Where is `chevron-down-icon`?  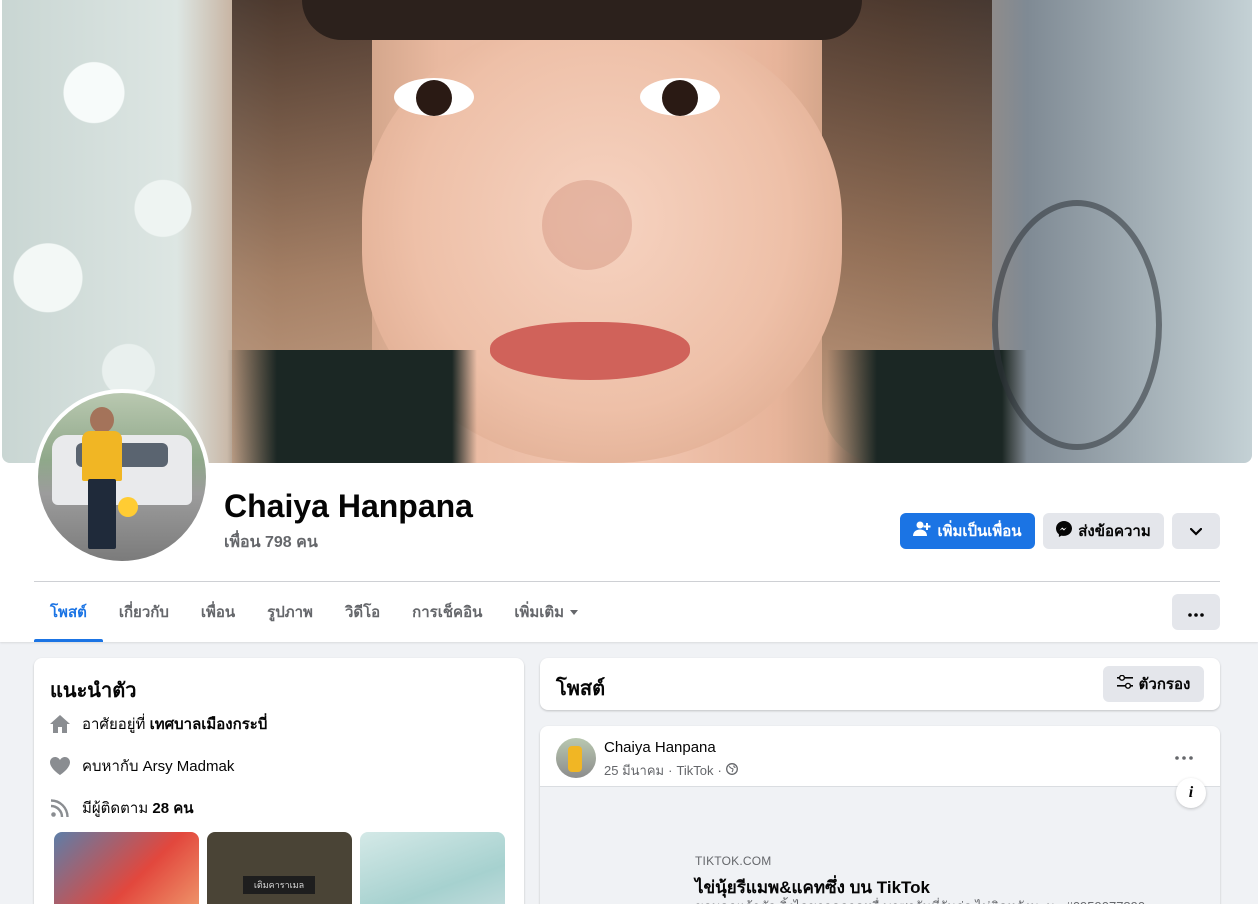 chevron-down-icon is located at coordinates (1196, 531).